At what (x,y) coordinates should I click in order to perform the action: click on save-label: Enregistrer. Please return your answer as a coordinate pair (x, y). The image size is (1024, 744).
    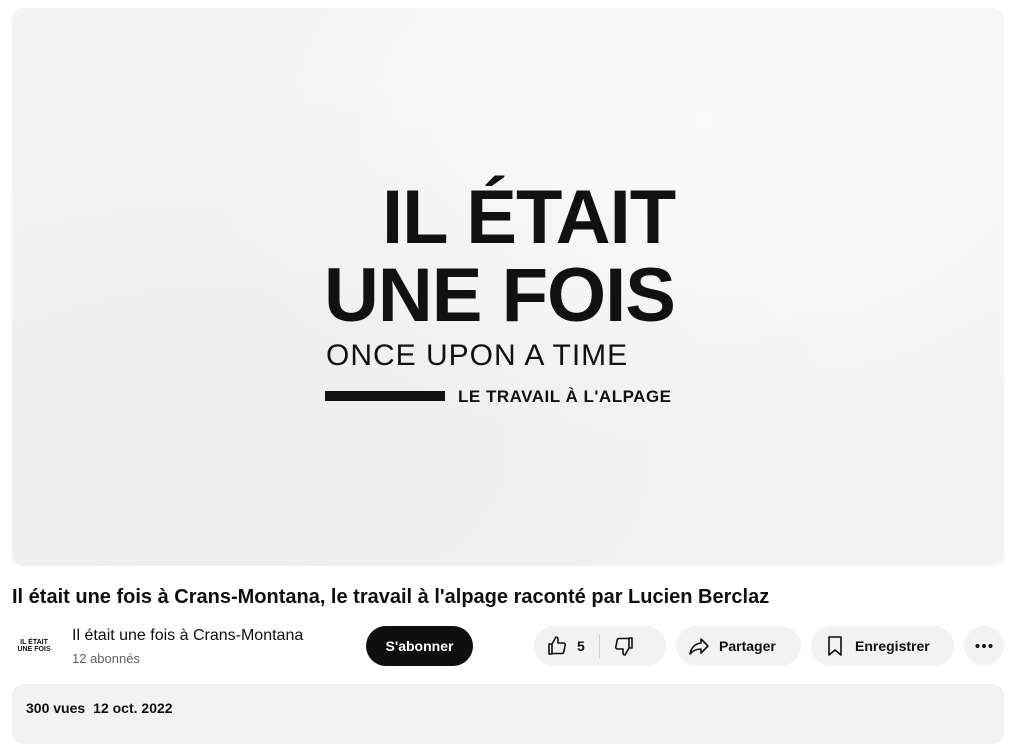
    Looking at the image, I should click on (892, 646).